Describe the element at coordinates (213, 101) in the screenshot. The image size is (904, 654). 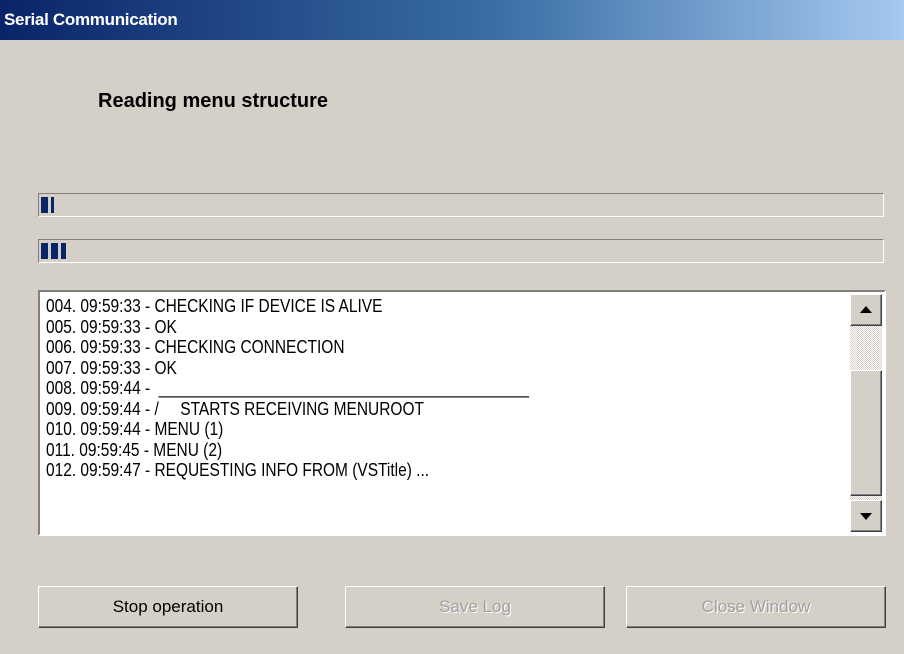
I see `status-heading: Reading menu structure` at that location.